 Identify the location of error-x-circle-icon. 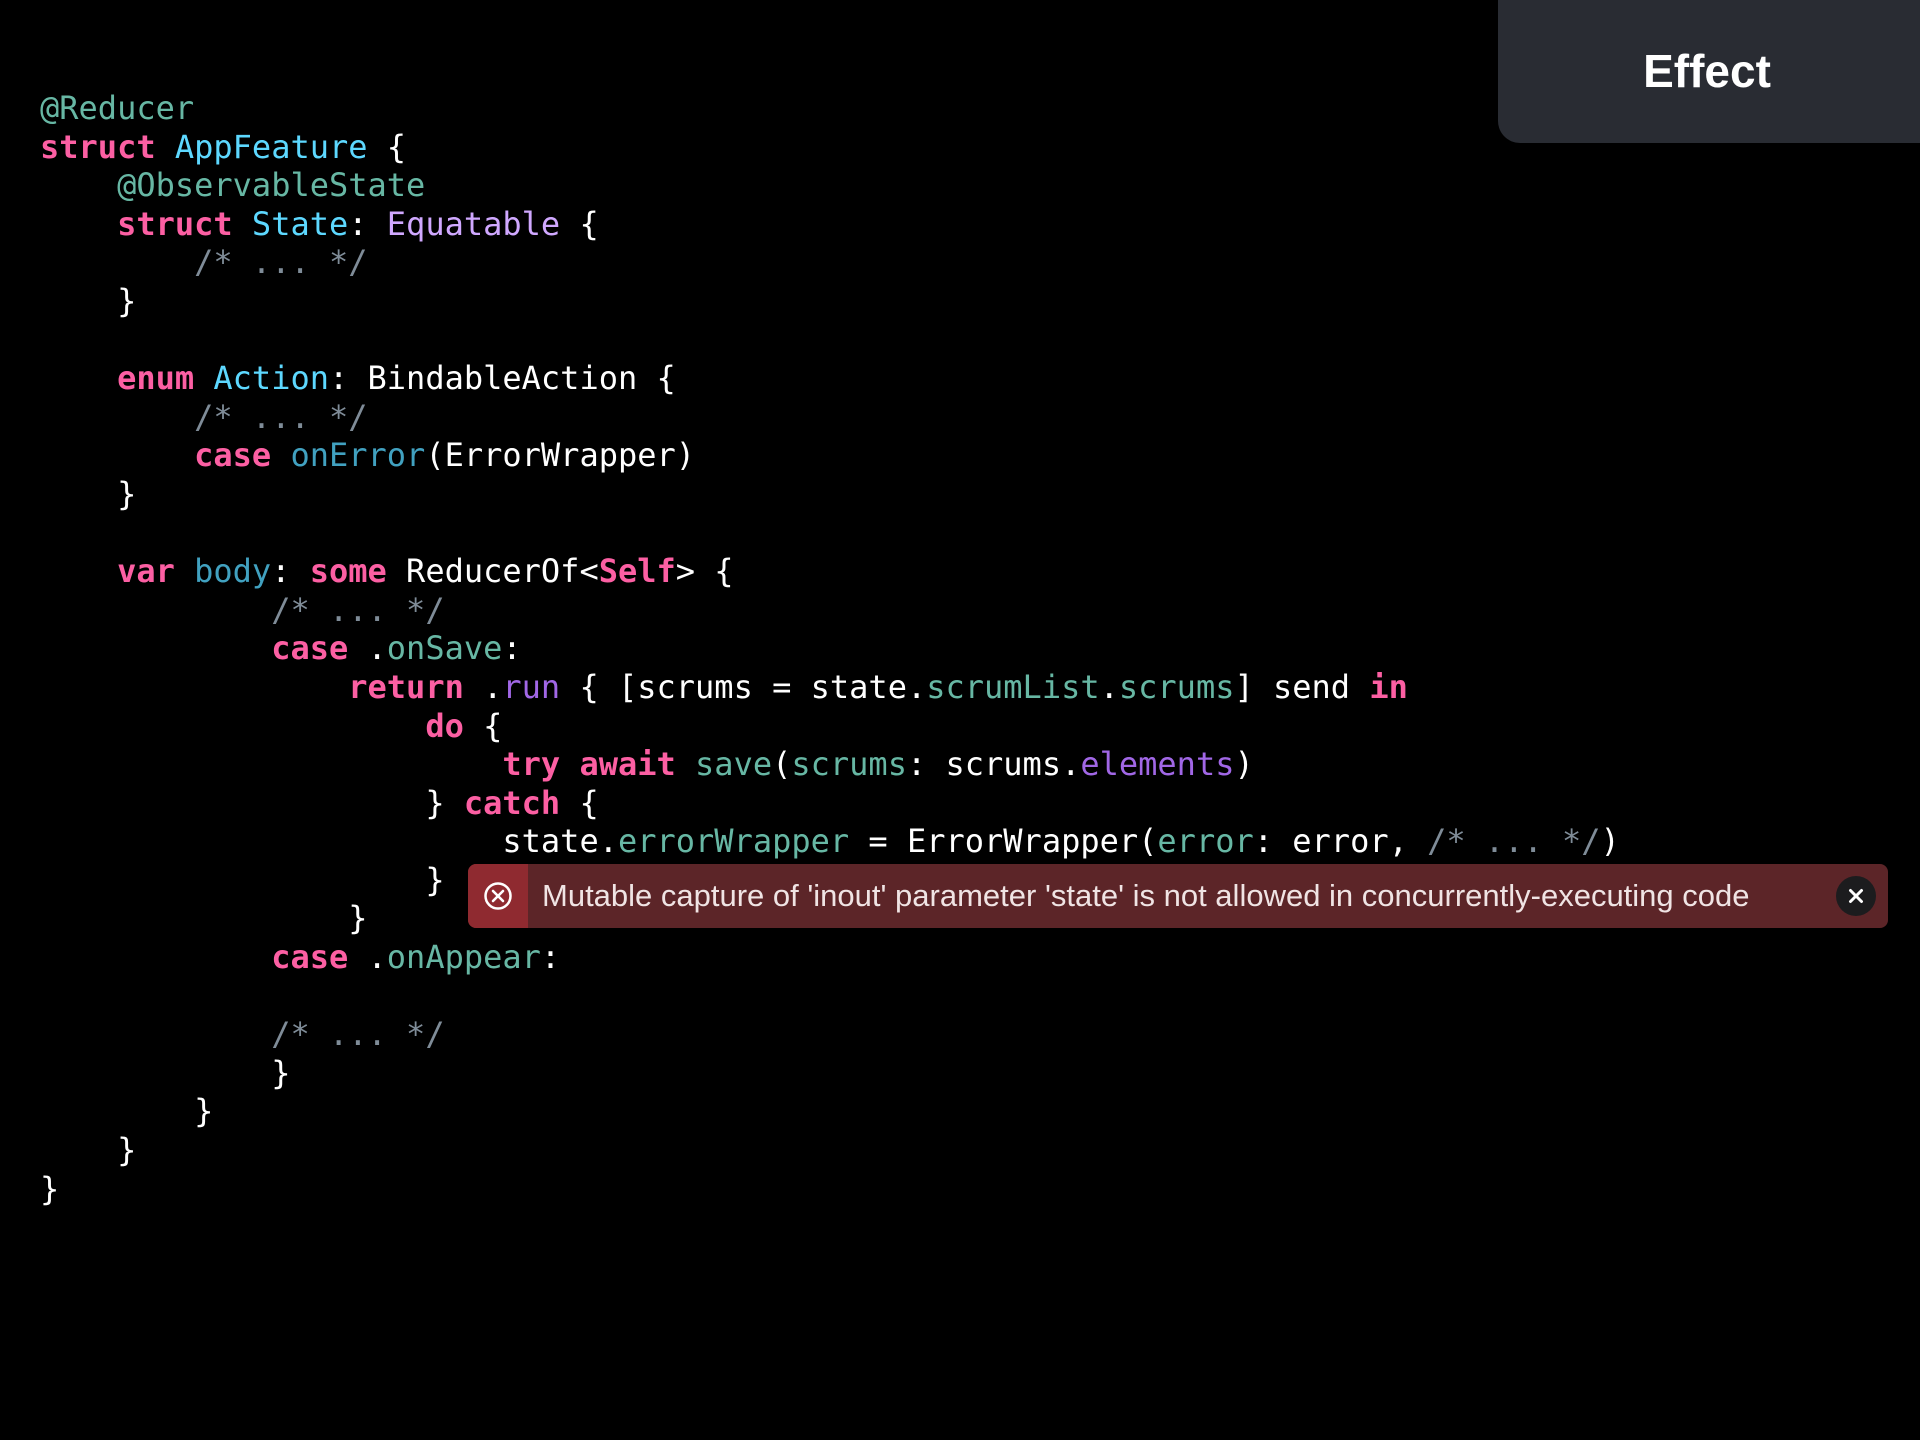
(498, 896).